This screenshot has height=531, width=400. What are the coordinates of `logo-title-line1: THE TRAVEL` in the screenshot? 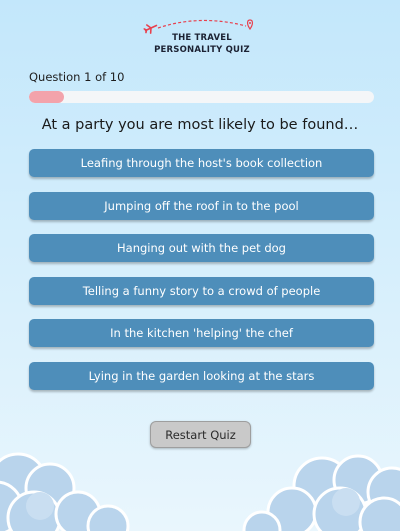 It's located at (202, 38).